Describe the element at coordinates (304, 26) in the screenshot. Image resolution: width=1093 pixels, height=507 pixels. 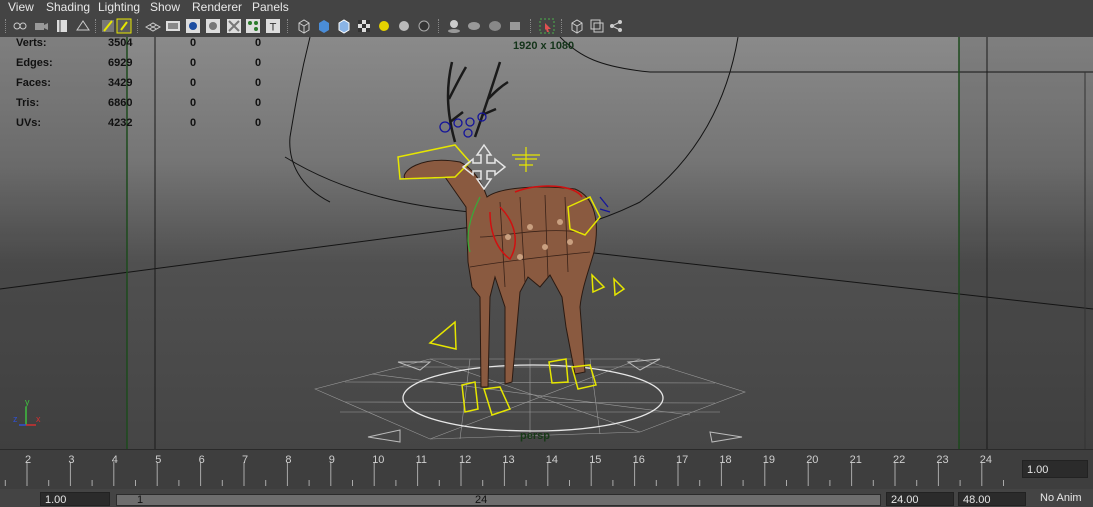
I see `wireframe-icon` at that location.